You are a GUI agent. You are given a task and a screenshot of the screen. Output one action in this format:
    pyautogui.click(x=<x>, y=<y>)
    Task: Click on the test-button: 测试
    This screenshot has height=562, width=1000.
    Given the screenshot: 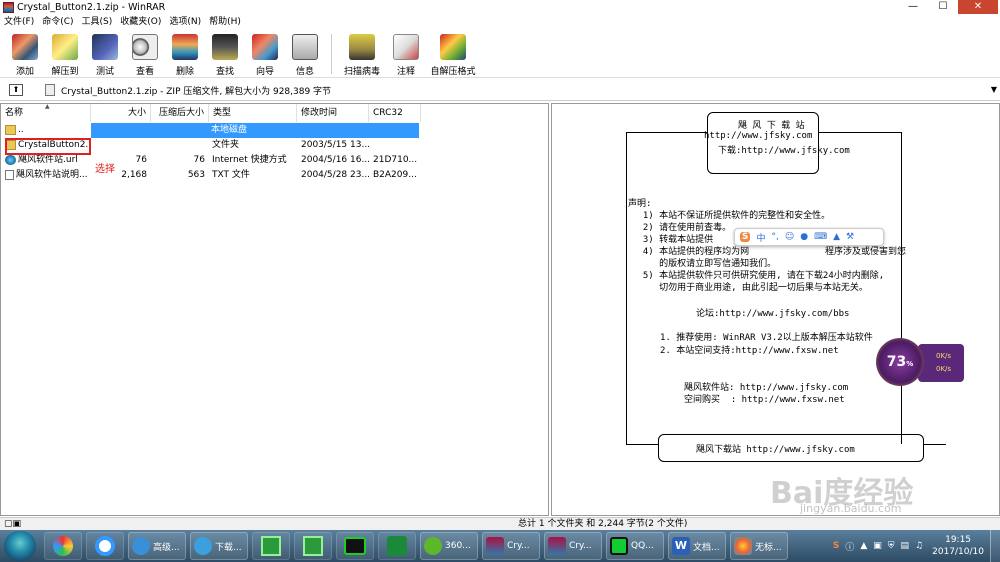 What is the action you would take?
    pyautogui.click(x=105, y=53)
    